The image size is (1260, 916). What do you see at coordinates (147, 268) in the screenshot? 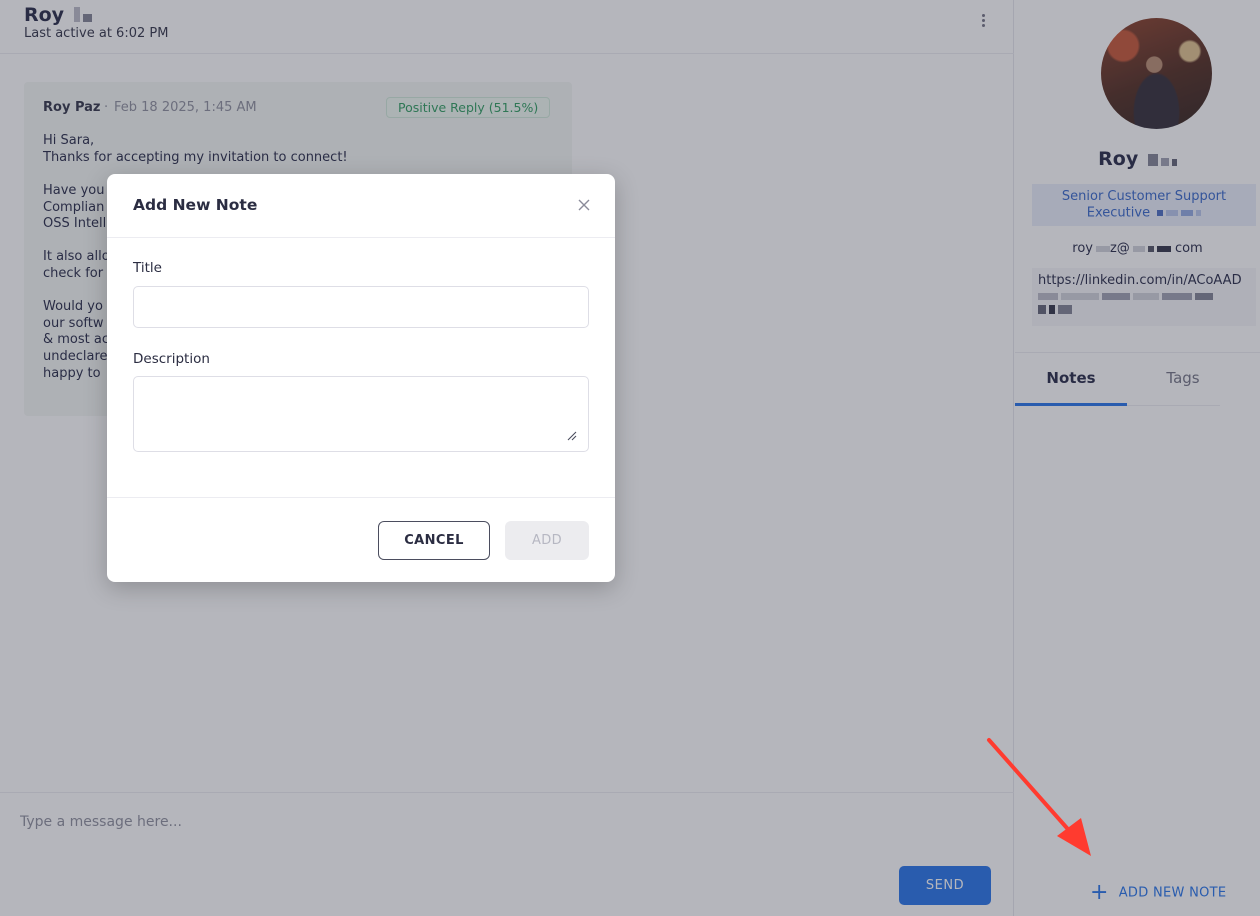
I see `title-label: Title` at bounding box center [147, 268].